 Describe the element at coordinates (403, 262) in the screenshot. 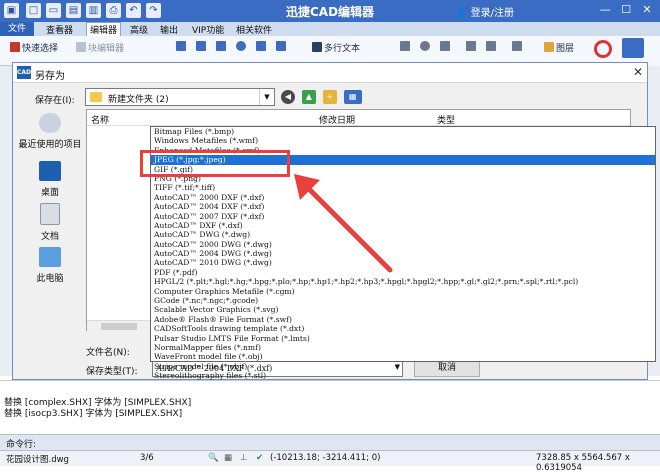

I see `filetype-option: AutoCAD™ 2010 DWG (*.dwg)` at that location.